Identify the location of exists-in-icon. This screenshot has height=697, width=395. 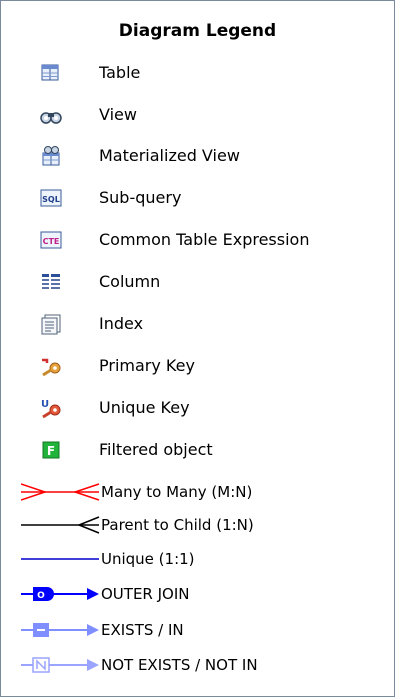
(61, 630).